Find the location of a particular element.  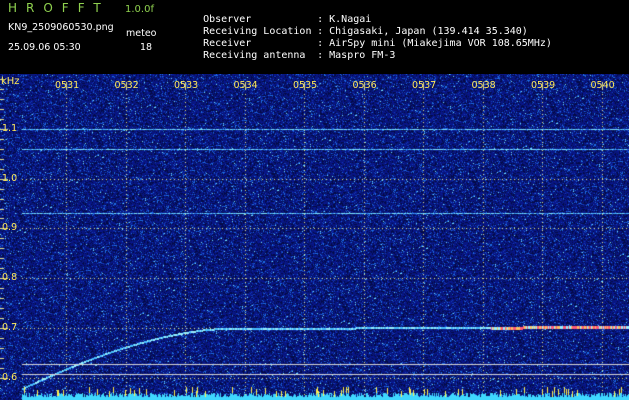

x-tick-label: 0535 is located at coordinates (305, 85).